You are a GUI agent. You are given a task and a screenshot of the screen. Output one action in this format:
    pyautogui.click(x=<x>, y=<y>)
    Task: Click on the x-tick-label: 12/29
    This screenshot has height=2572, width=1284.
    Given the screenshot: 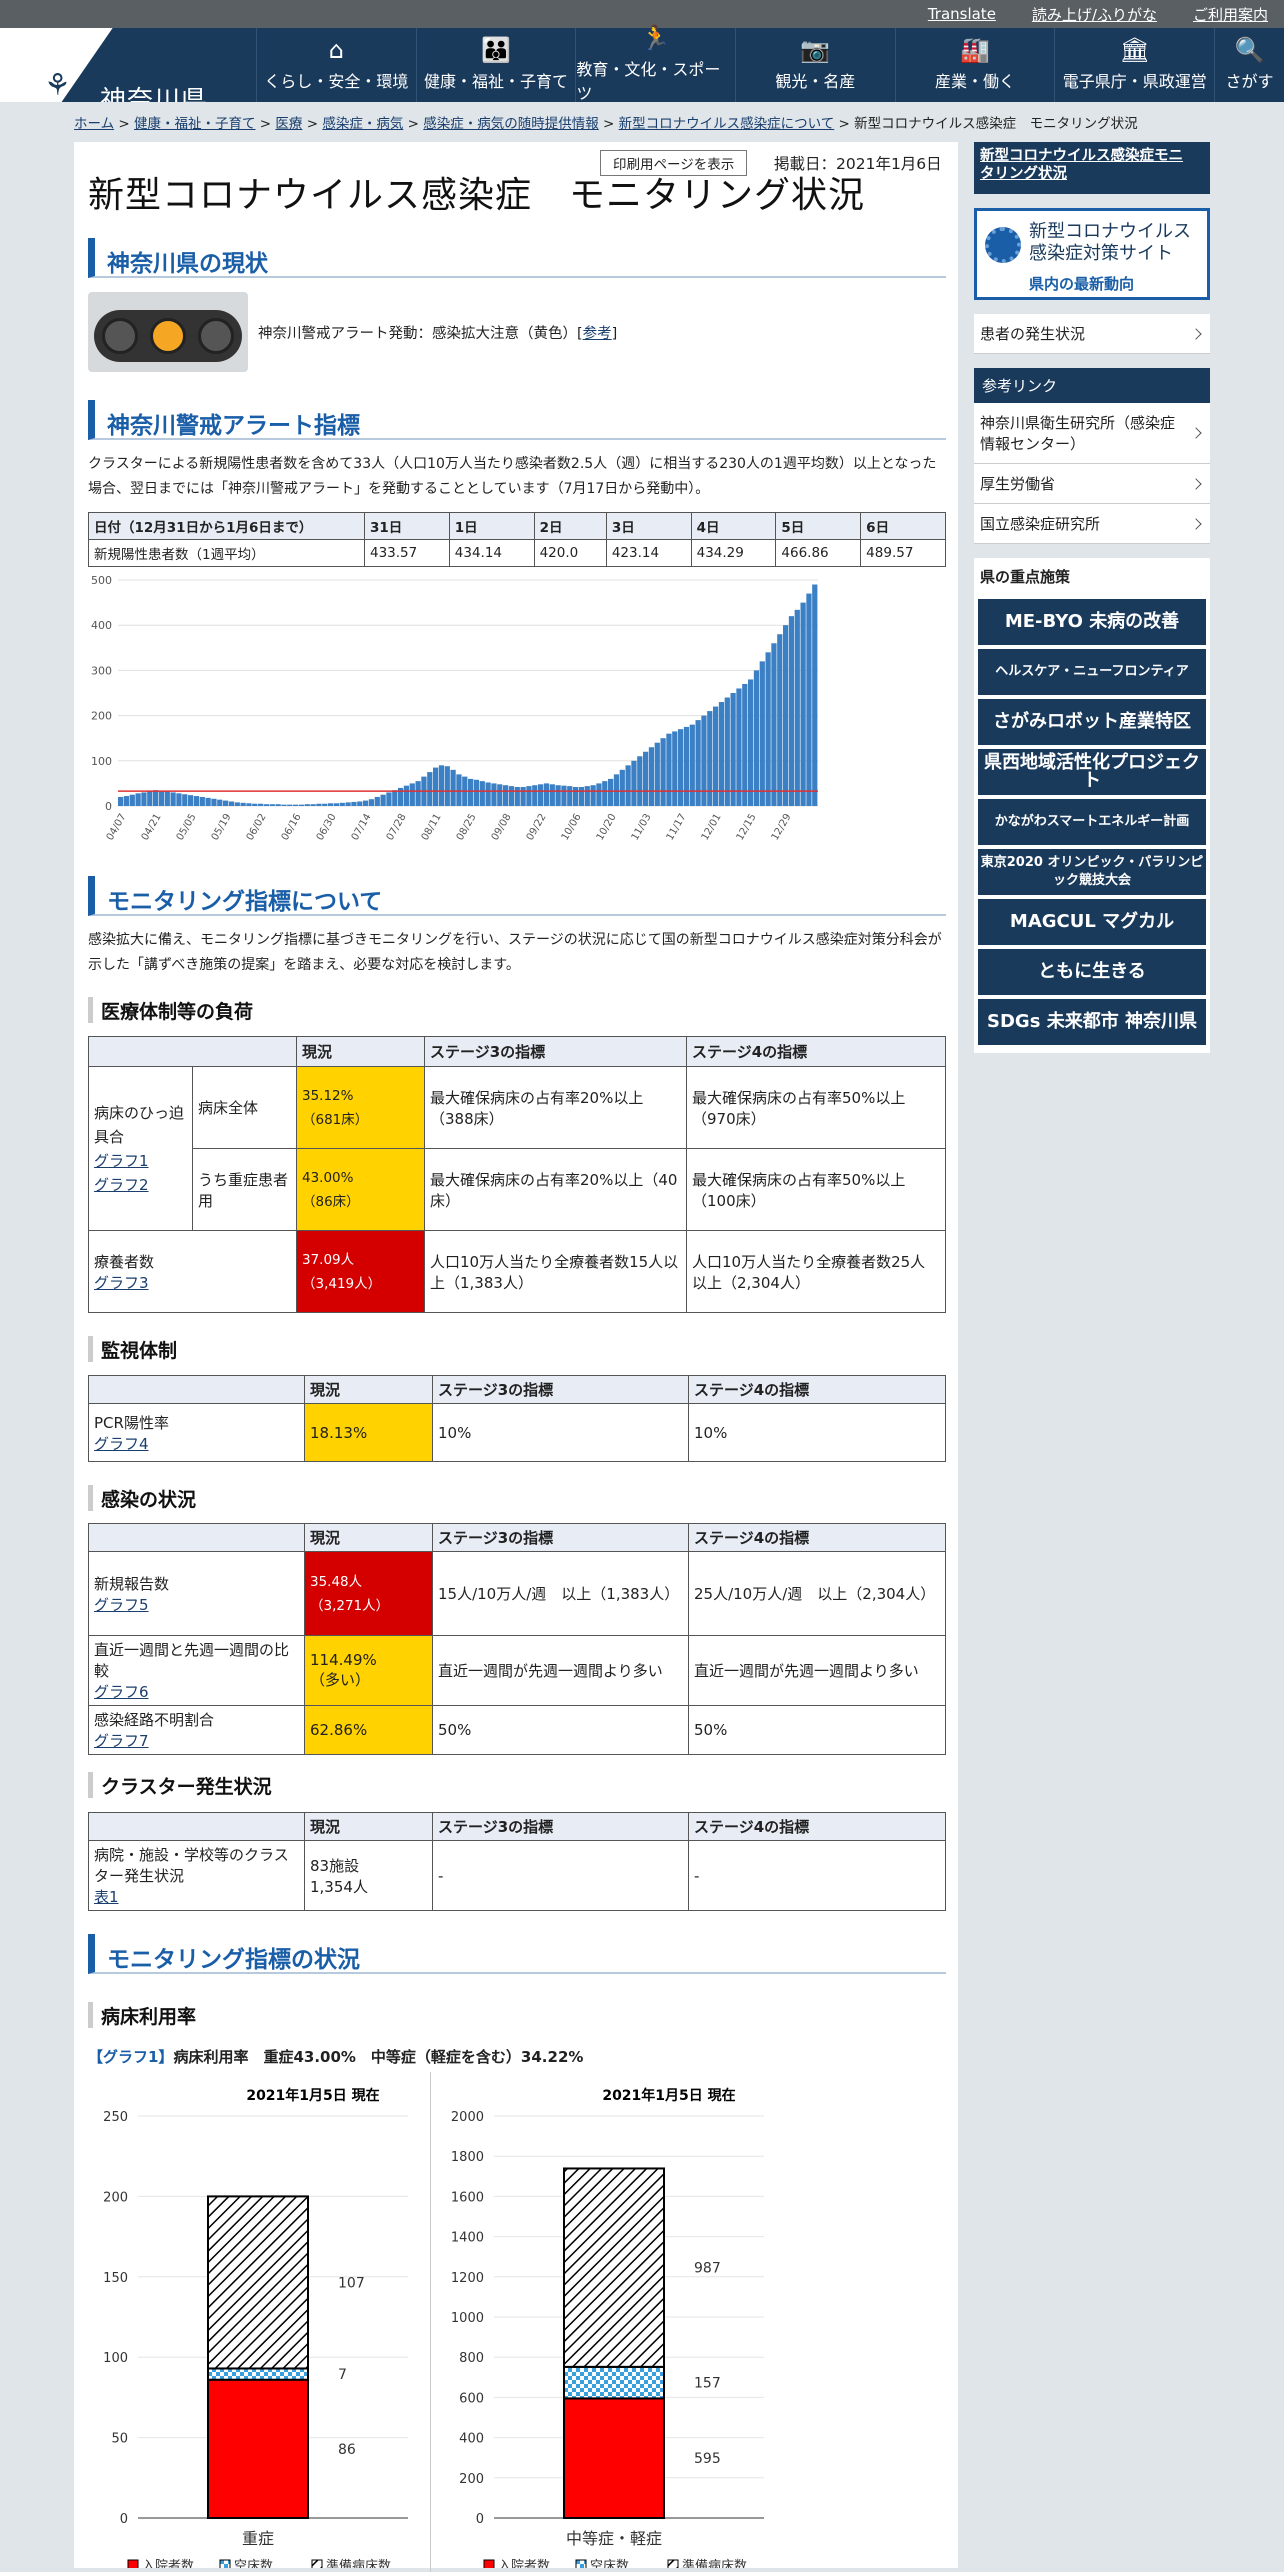 What is the action you would take?
    pyautogui.click(x=782, y=827)
    